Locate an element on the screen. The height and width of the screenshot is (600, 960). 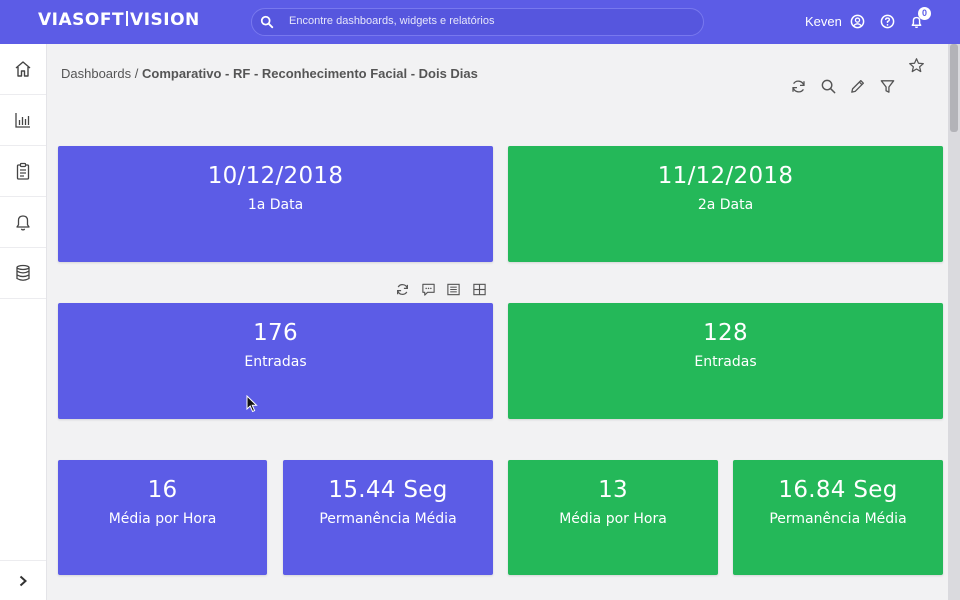
date1-card: 10/12/2018 1a Data is located at coordinates (275, 204).